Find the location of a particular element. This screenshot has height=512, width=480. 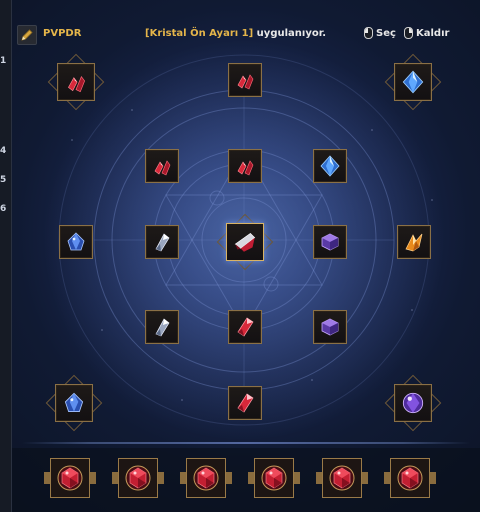

orange-crystal-icon is located at coordinates (414, 242).